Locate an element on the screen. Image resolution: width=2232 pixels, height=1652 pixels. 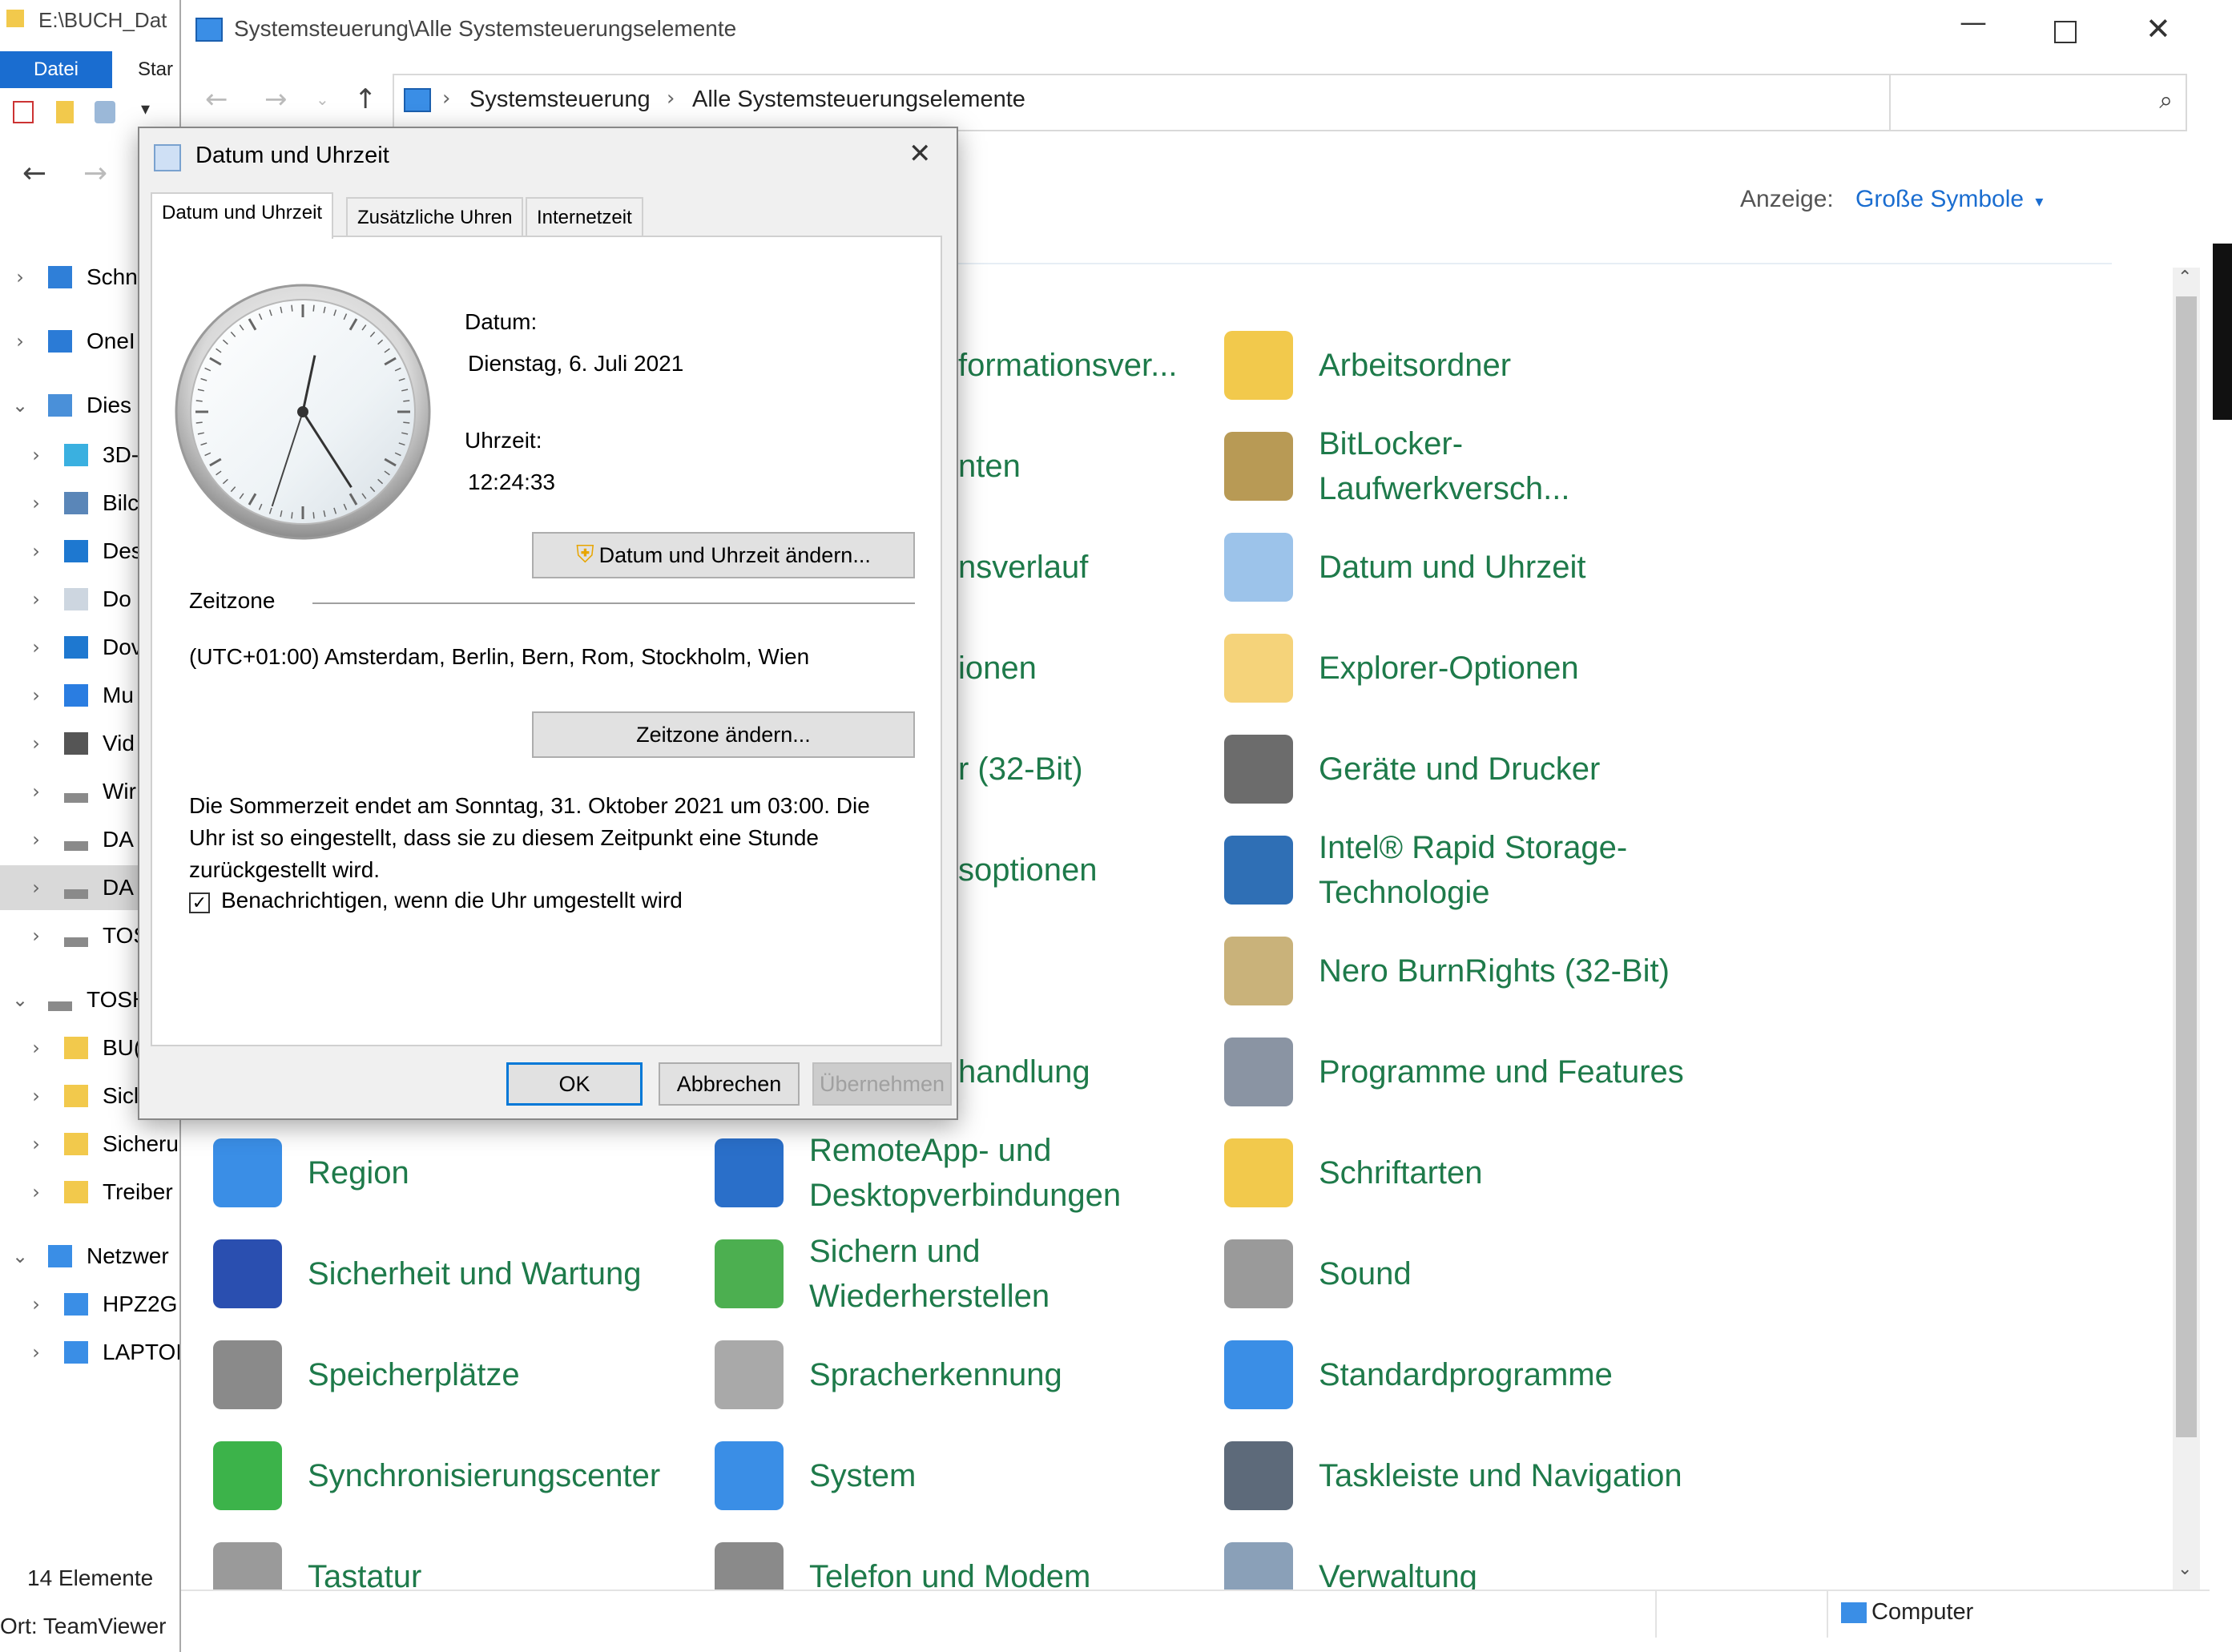
default-programs-icon is located at coordinates (1258, 1375).